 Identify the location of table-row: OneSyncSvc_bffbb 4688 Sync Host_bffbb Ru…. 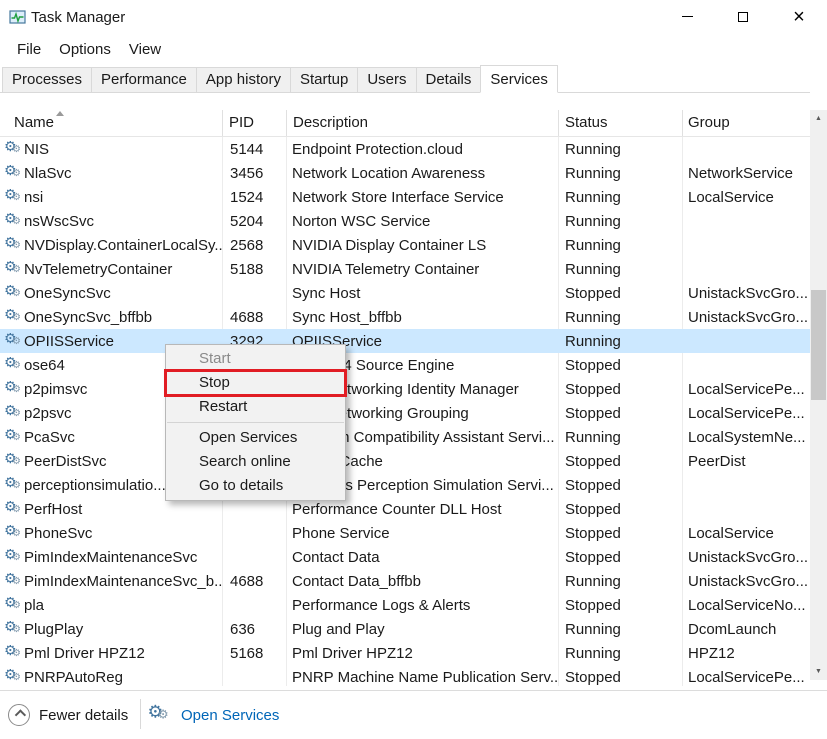
(405, 317).